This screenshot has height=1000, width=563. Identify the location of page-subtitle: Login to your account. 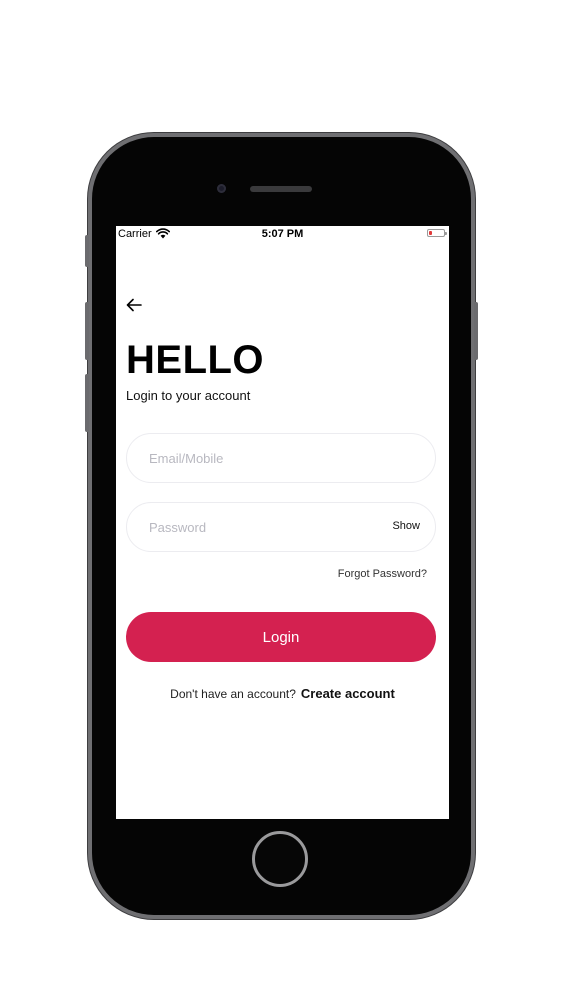
(188, 395).